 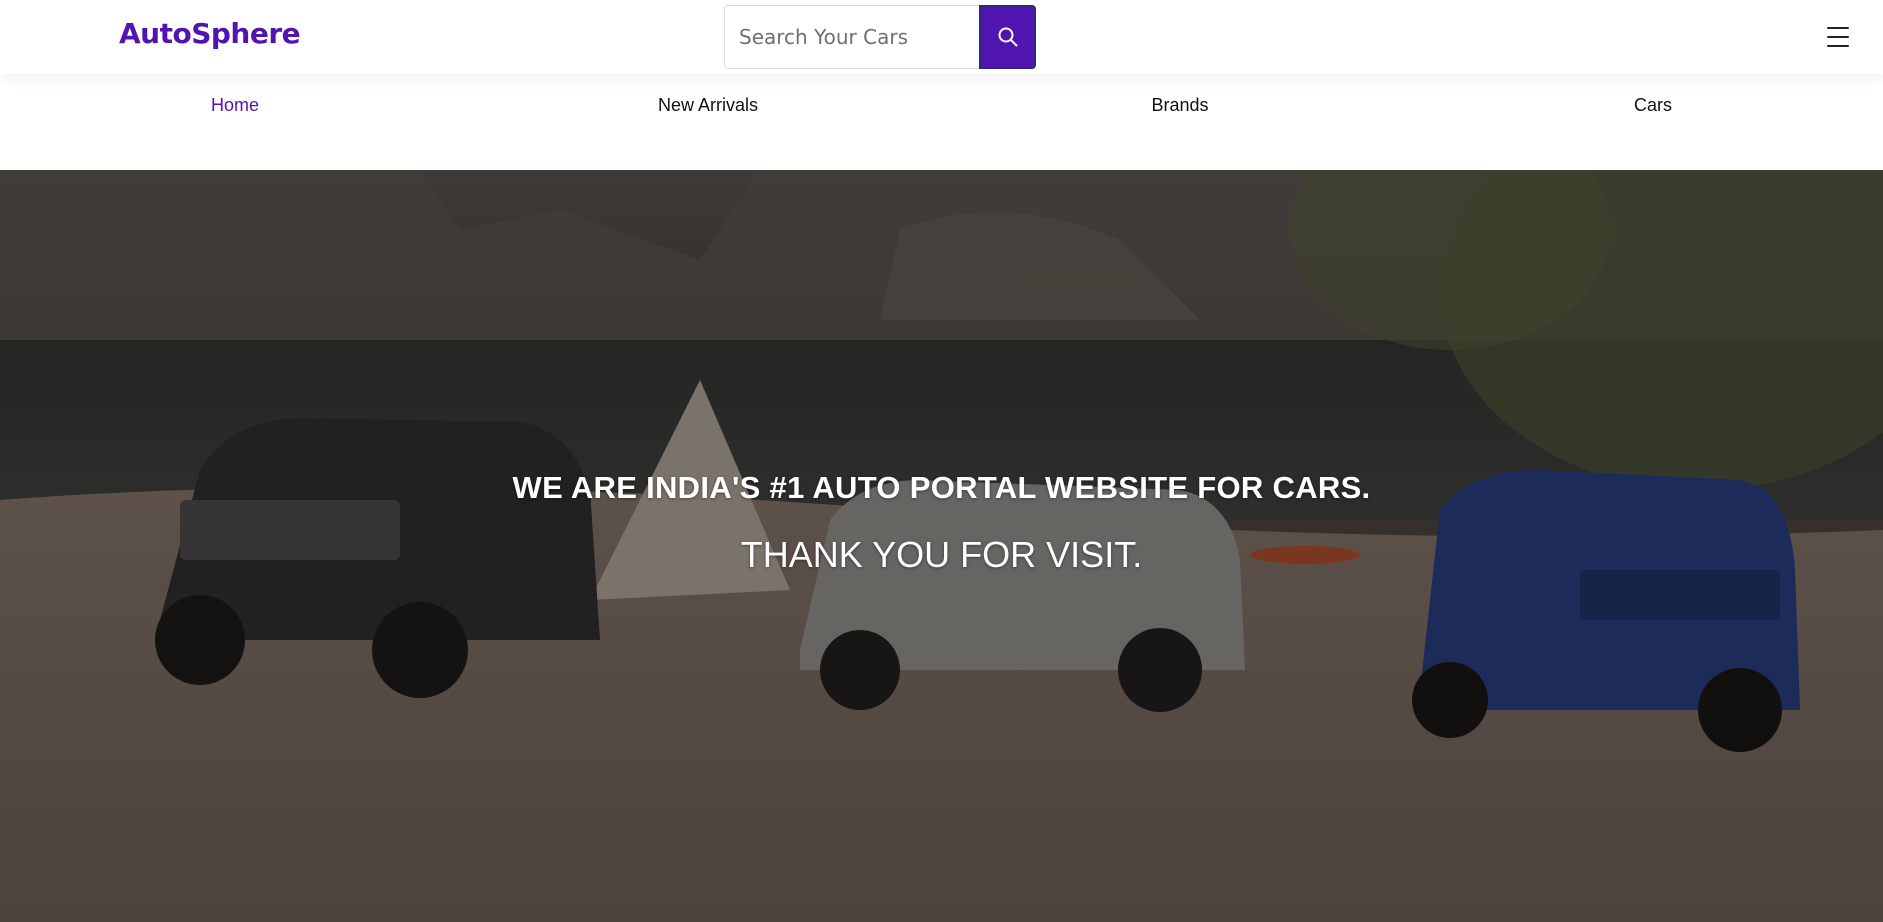 I want to click on top-header: AutoSphere, so click(x=941, y=37).